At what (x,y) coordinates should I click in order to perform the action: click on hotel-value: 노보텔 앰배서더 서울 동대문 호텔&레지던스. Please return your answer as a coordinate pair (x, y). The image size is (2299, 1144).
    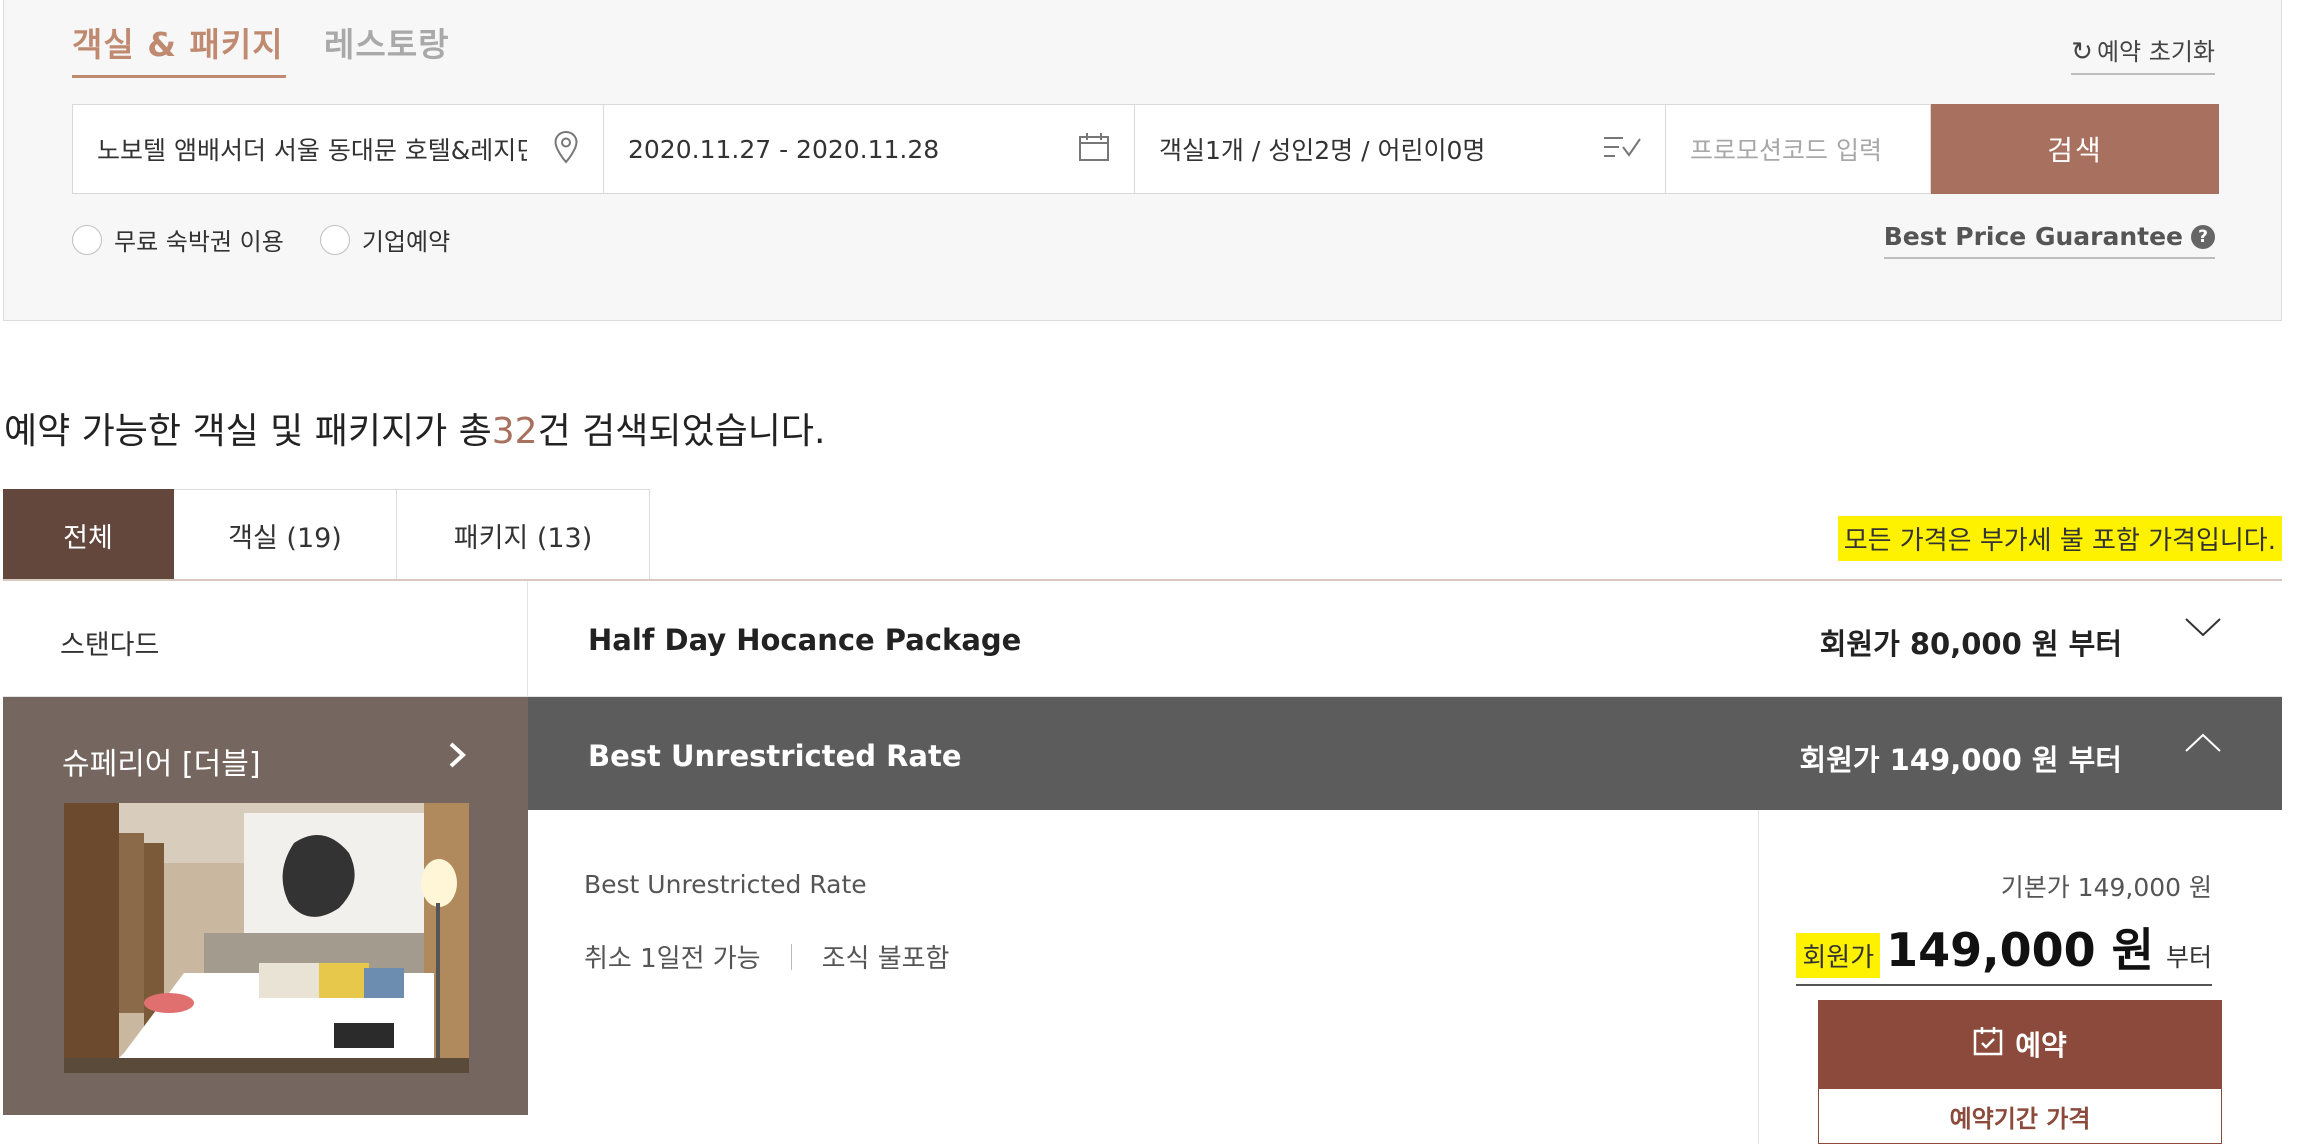
    Looking at the image, I should click on (312, 150).